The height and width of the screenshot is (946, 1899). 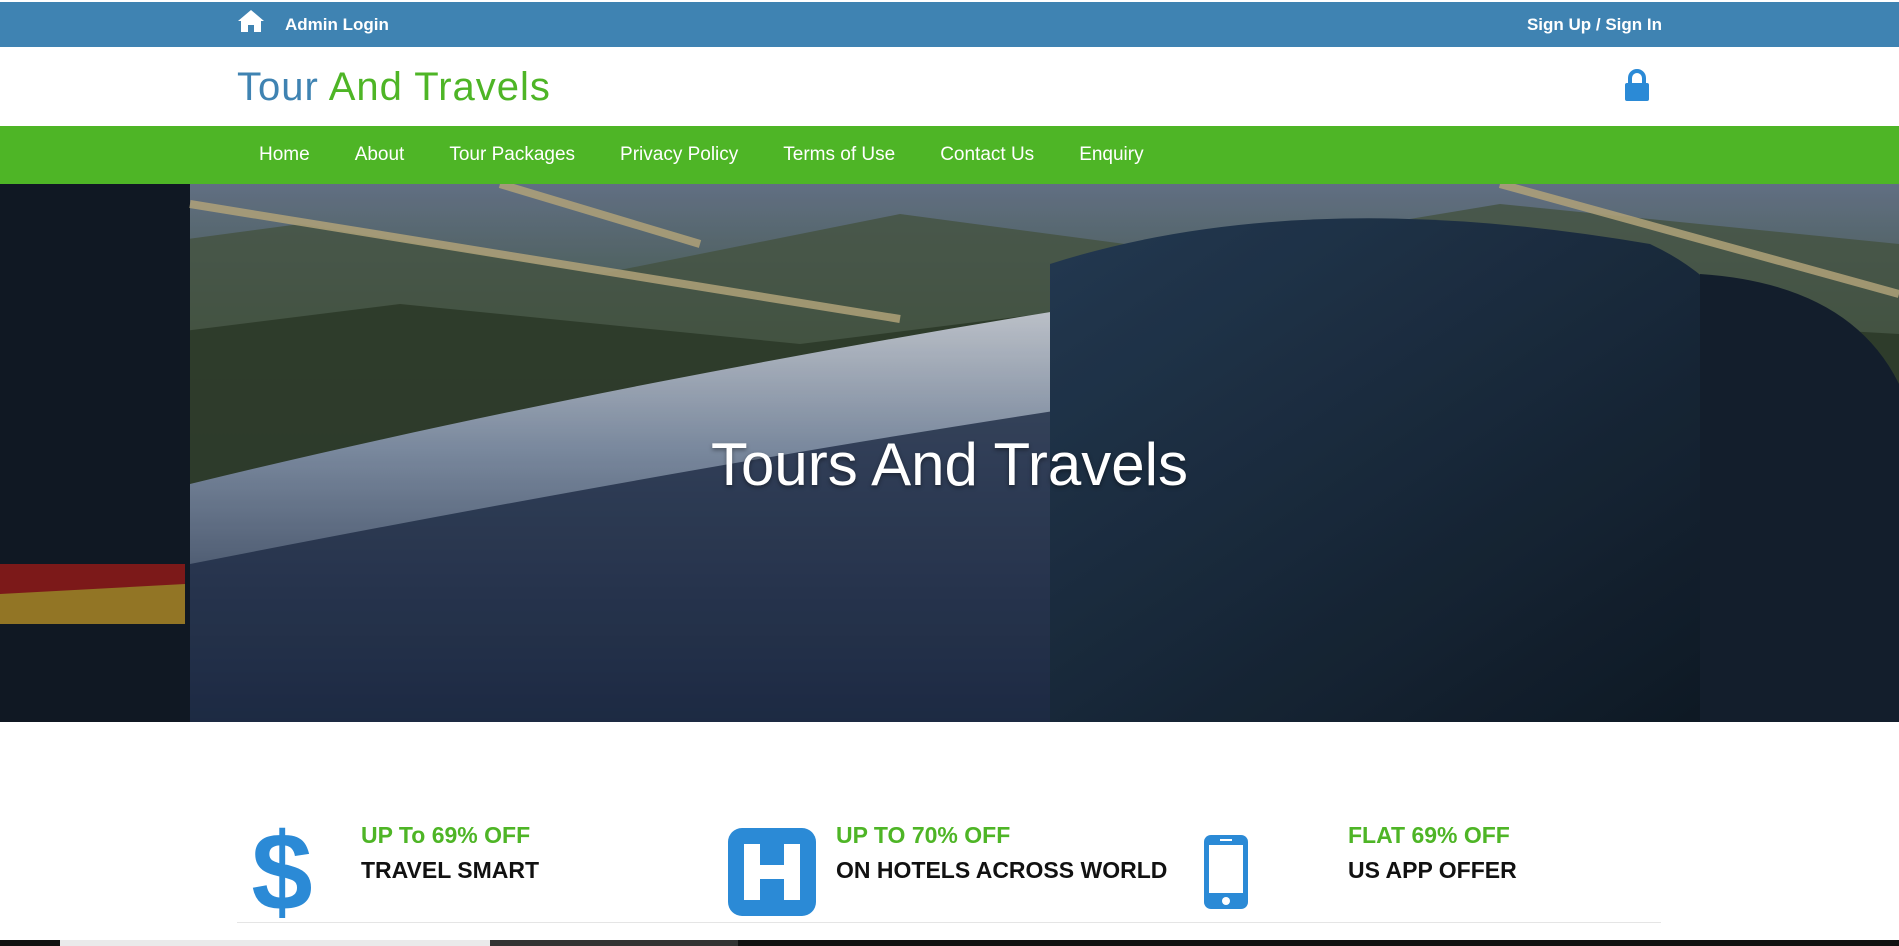 What do you see at coordinates (923, 835) in the screenshot?
I see `offer-title: UP TO 70% OFF` at bounding box center [923, 835].